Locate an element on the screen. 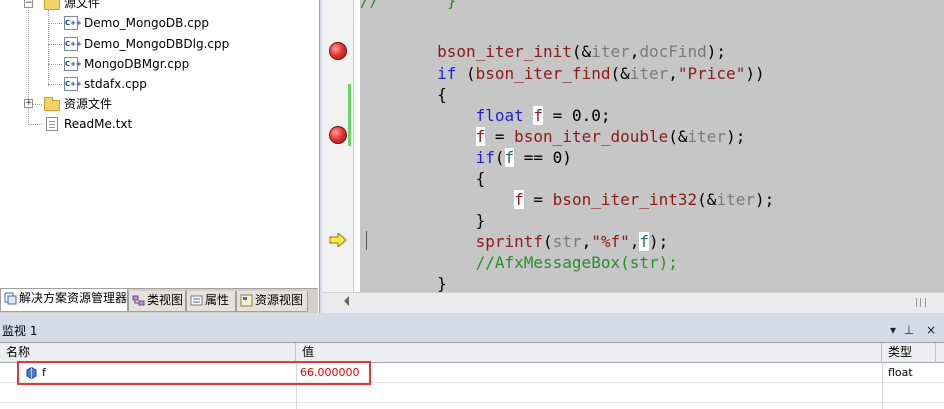 The image size is (944, 409). indicator-margin is located at coordinates (338, 146).